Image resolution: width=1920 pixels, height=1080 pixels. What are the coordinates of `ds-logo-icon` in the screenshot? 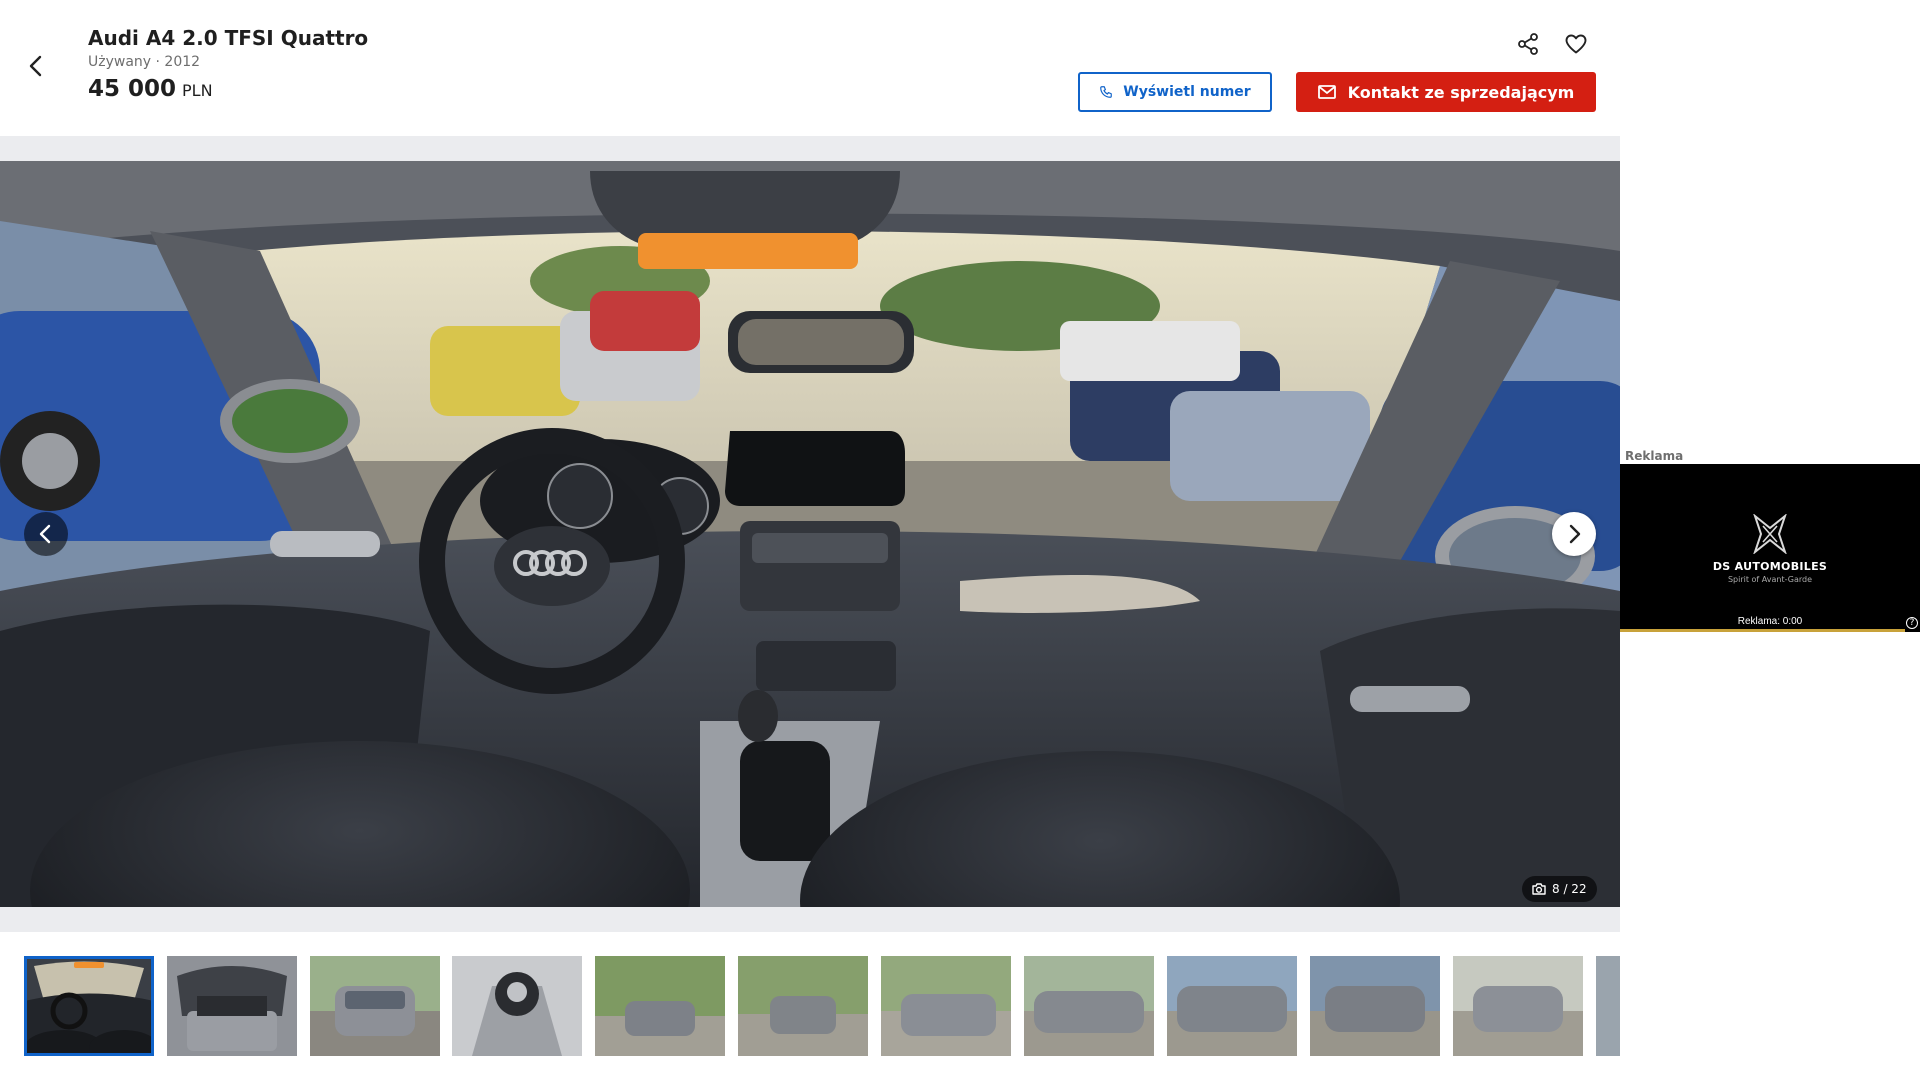 It's located at (1770, 534).